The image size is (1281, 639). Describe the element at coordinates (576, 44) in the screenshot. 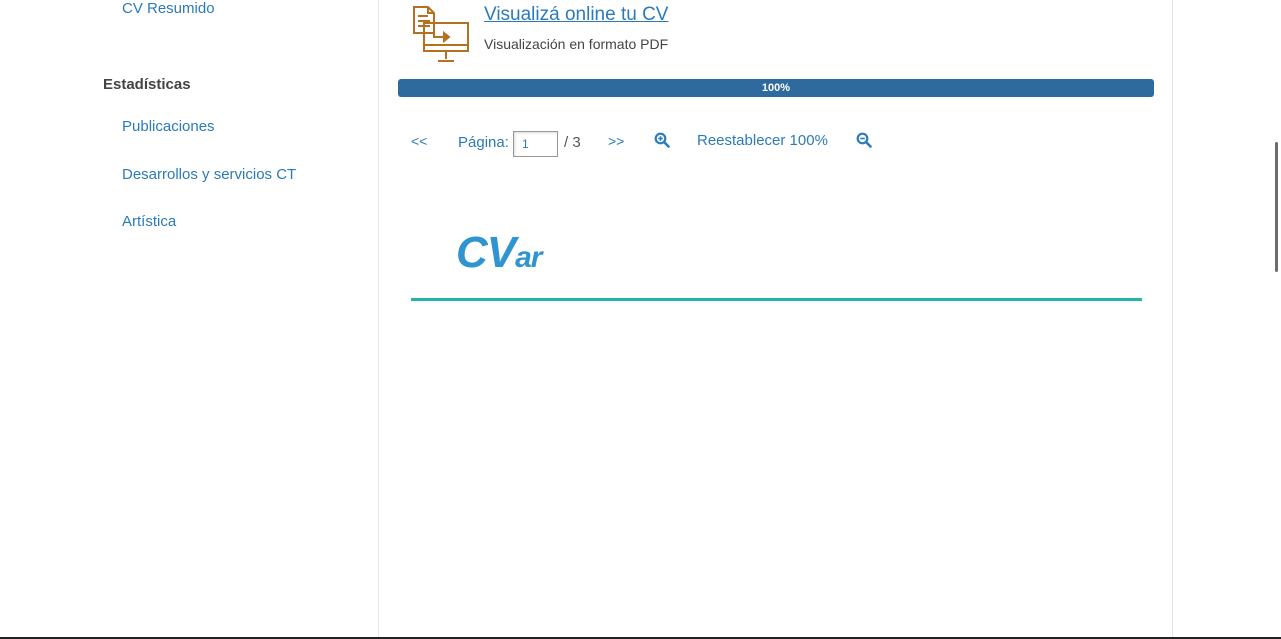

I see `cv-format-subtitle: Visualización en formato PDF` at that location.